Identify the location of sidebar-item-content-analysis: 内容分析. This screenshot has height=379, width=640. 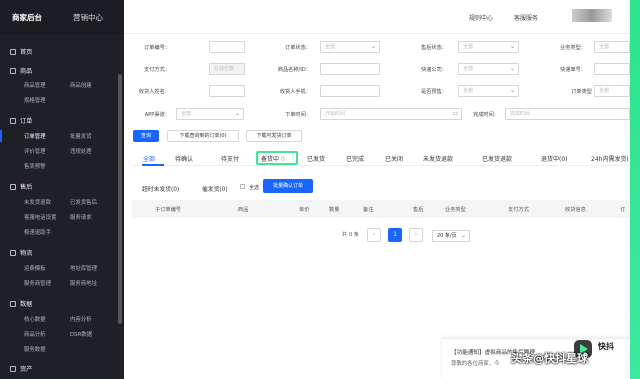
(81, 319).